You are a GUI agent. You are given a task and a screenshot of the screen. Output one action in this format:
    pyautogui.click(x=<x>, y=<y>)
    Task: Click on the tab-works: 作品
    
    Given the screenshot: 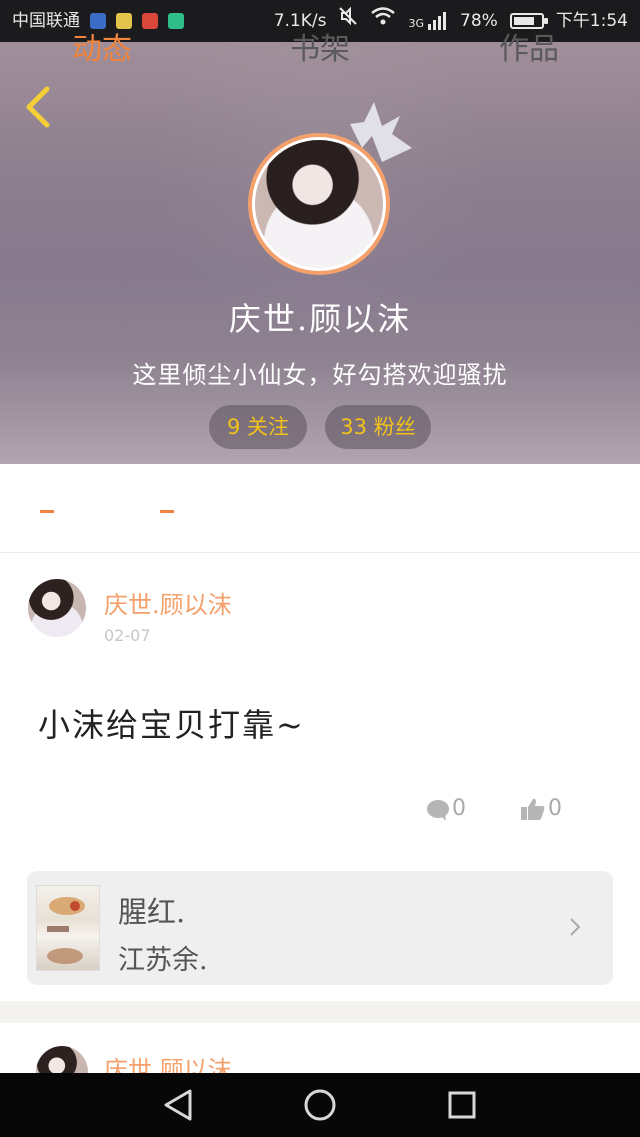 What is the action you would take?
    pyautogui.click(x=529, y=46)
    